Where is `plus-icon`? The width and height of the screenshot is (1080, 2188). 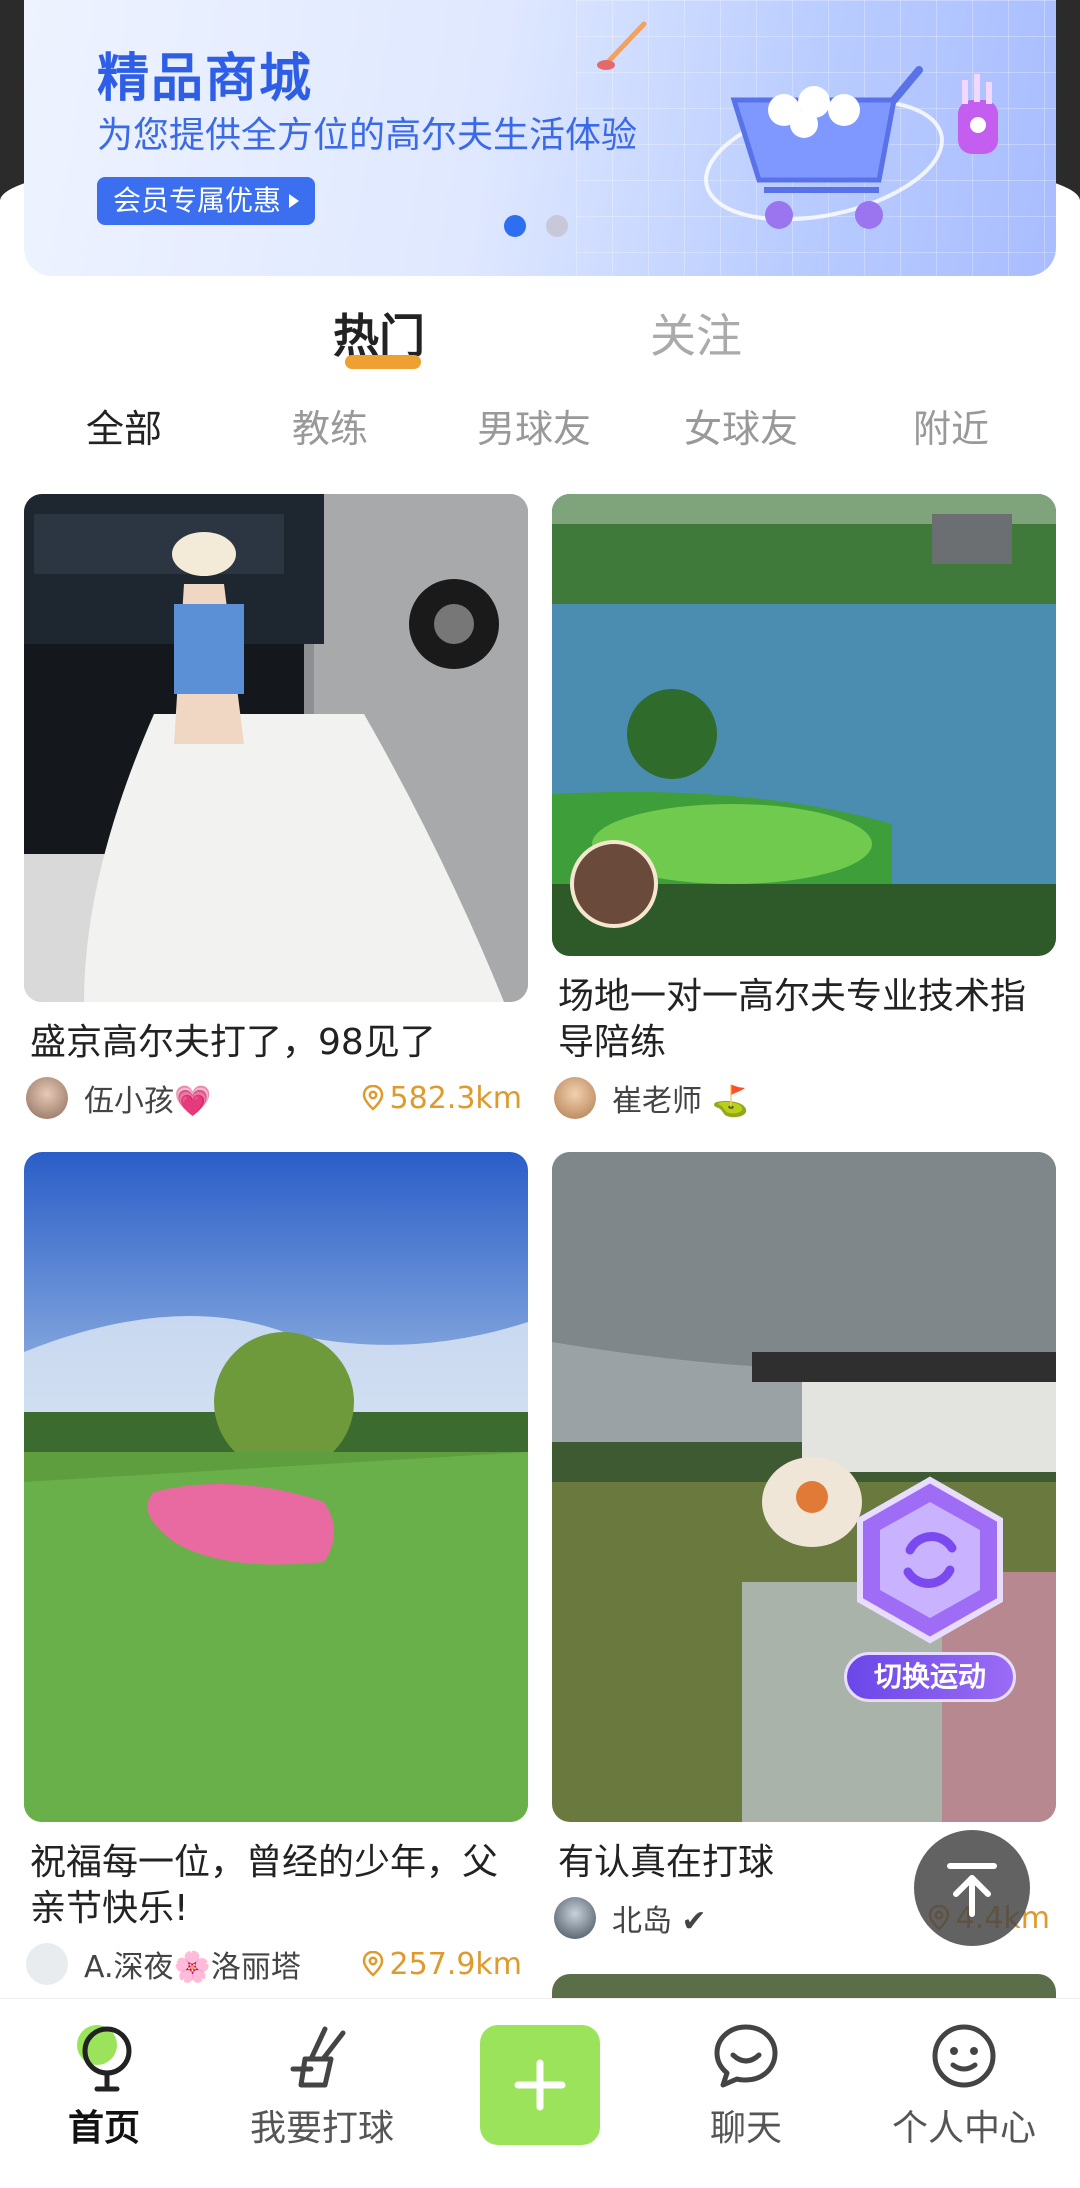
plus-icon is located at coordinates (540, 2085).